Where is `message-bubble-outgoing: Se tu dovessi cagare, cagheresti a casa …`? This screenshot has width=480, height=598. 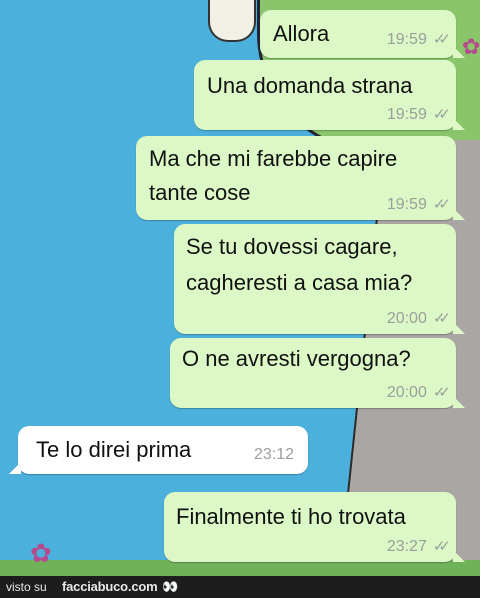 message-bubble-outgoing: Se tu dovessi cagare, cagheresti a casa … is located at coordinates (319, 279).